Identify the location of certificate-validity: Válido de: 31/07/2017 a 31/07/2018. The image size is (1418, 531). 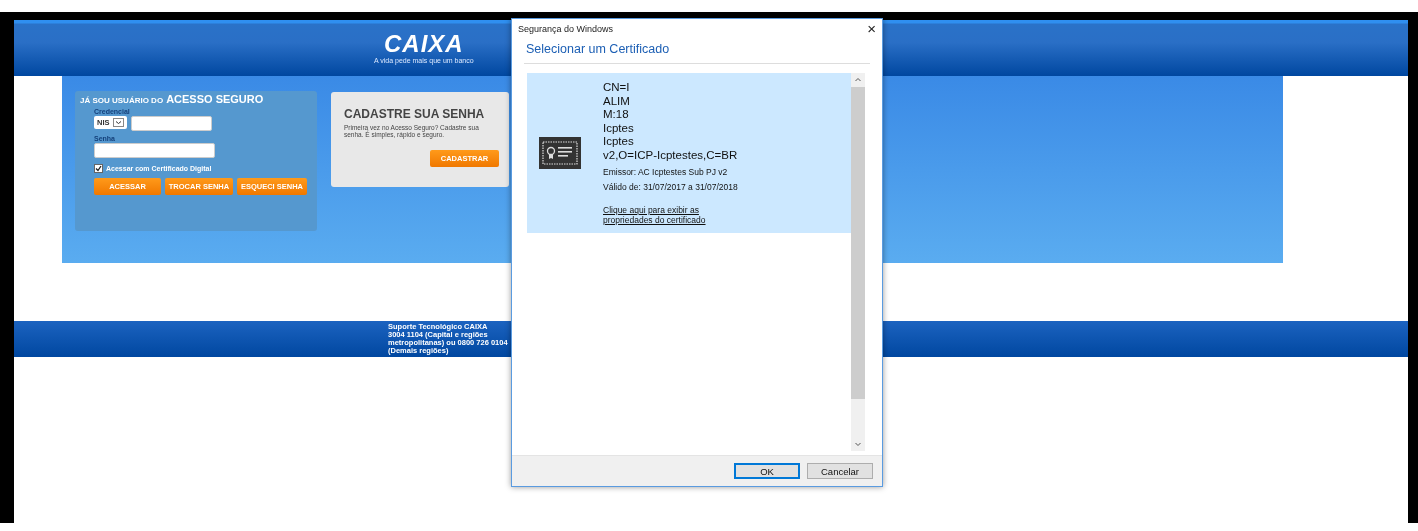
(671, 187).